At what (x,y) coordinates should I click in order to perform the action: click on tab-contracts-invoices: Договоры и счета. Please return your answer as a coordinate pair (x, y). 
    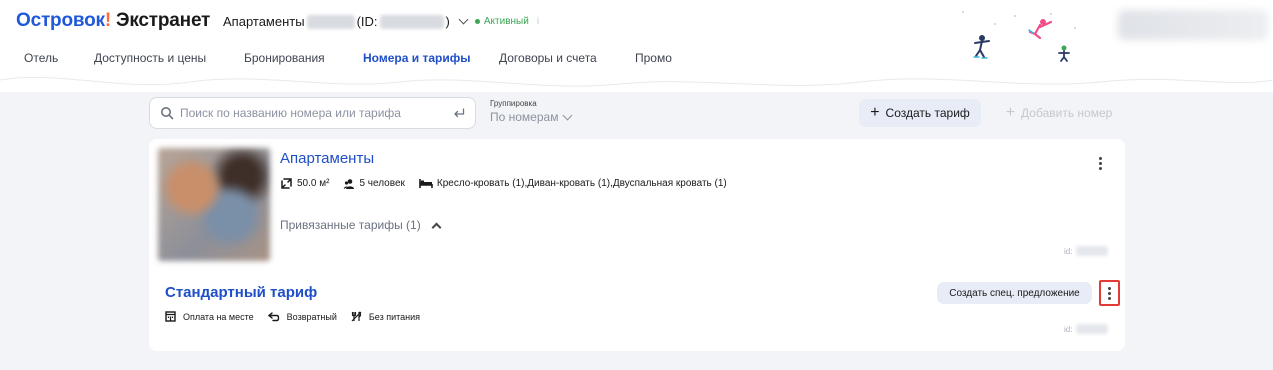
    Looking at the image, I should click on (567, 58).